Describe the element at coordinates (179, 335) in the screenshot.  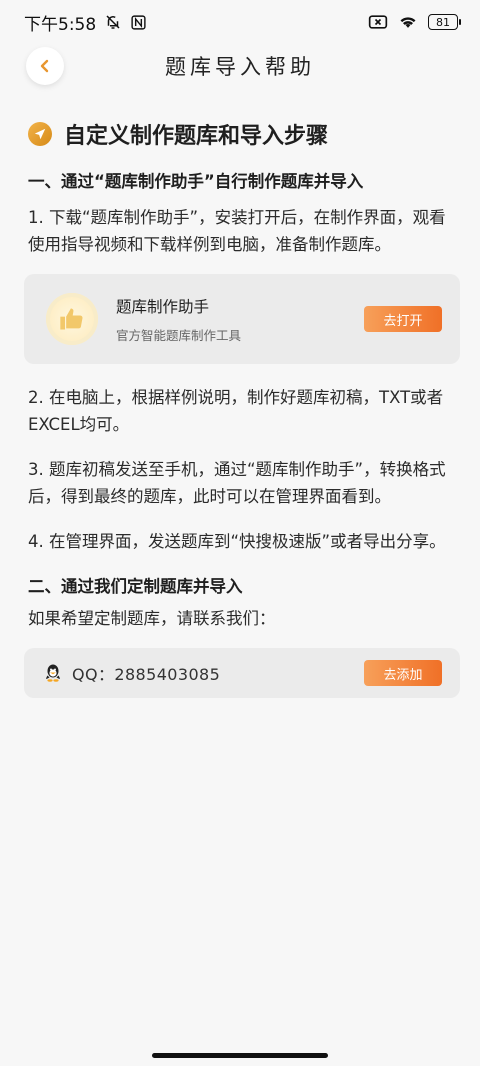
I see `tool-description: 官方智能题库制作工具` at that location.